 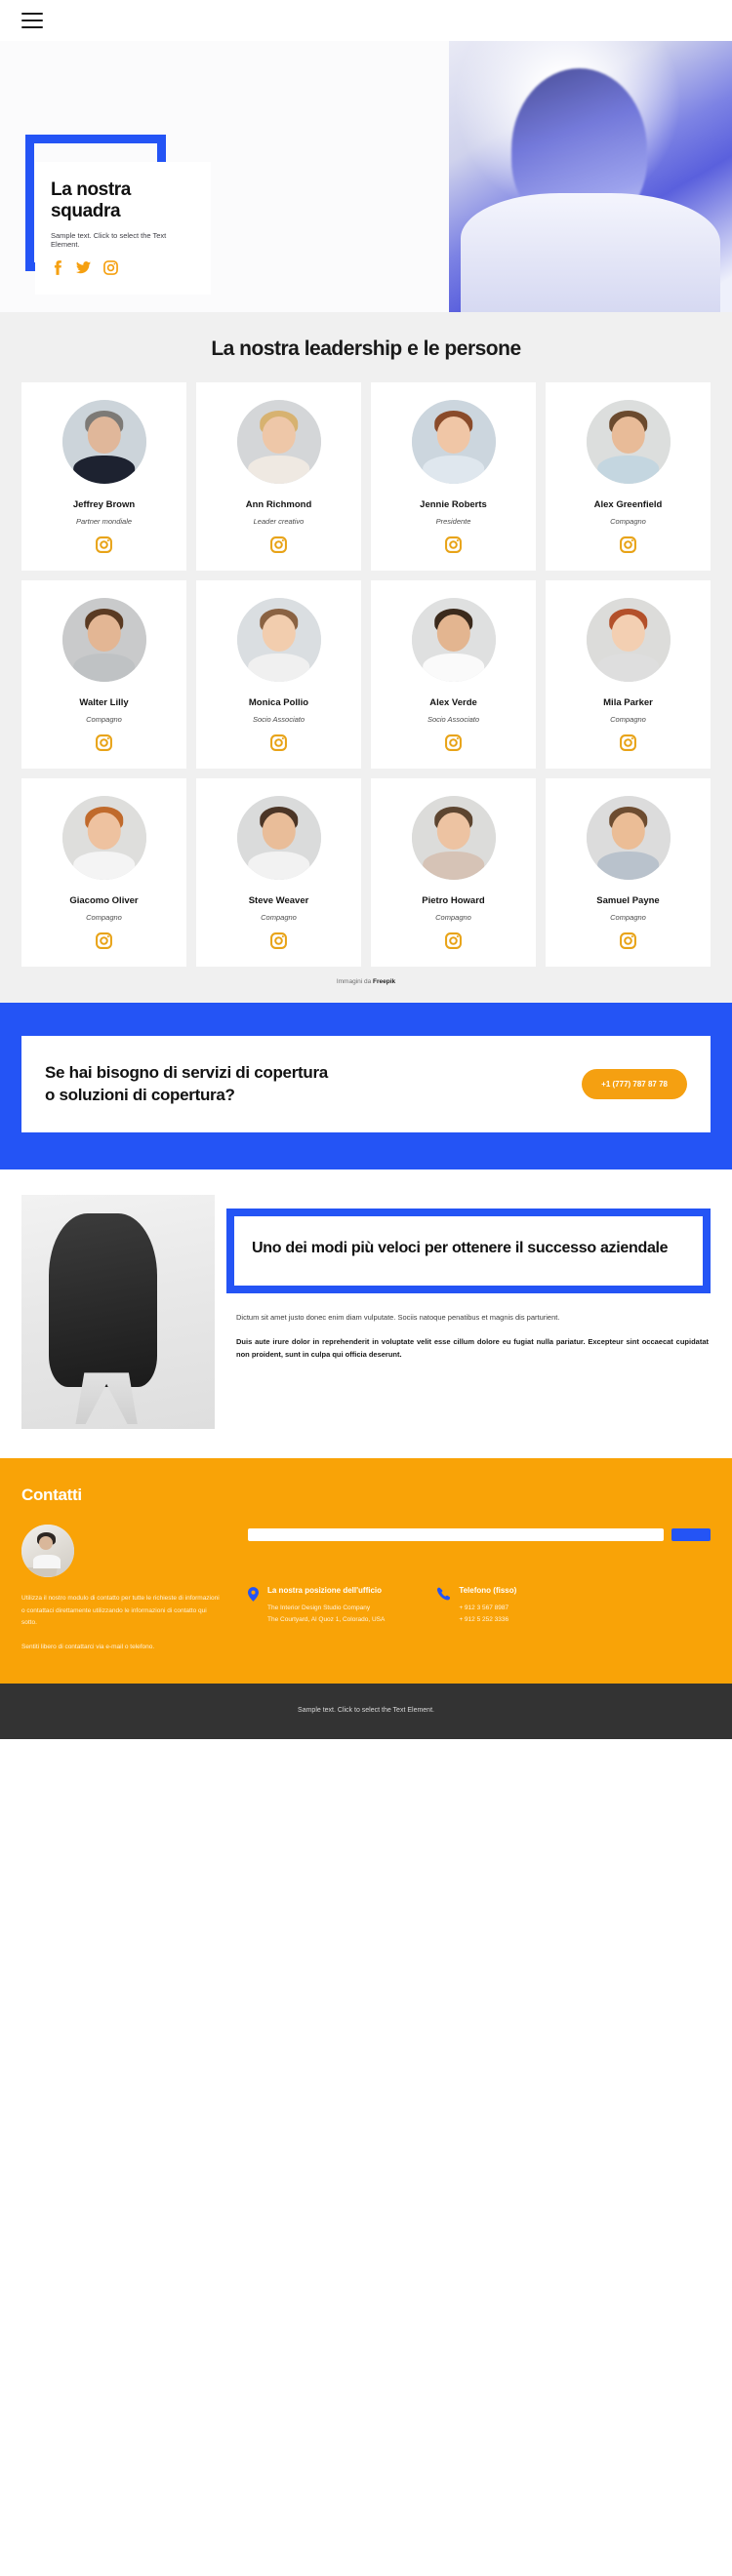 I want to click on phone-heading: Telefono (fisso), so click(x=488, y=1590).